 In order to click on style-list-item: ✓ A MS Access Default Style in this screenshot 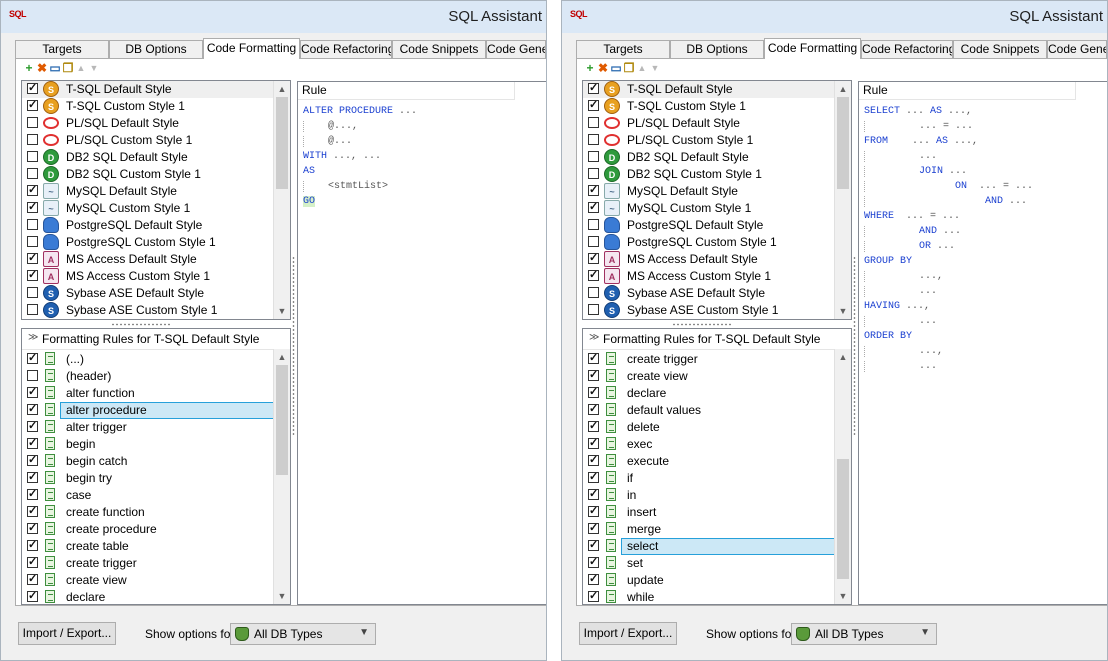, I will do `click(148, 259)`.